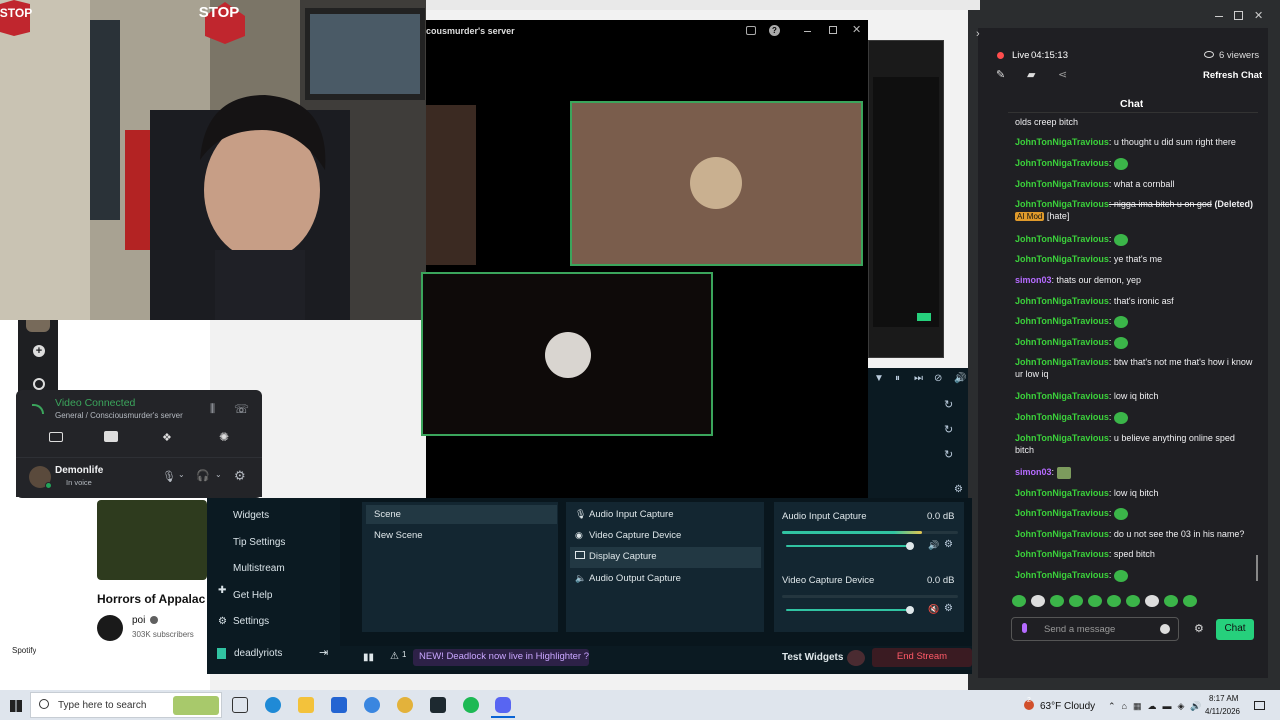  What do you see at coordinates (978, 34) in the screenshot?
I see `chevron-right-icon: ›` at bounding box center [978, 34].